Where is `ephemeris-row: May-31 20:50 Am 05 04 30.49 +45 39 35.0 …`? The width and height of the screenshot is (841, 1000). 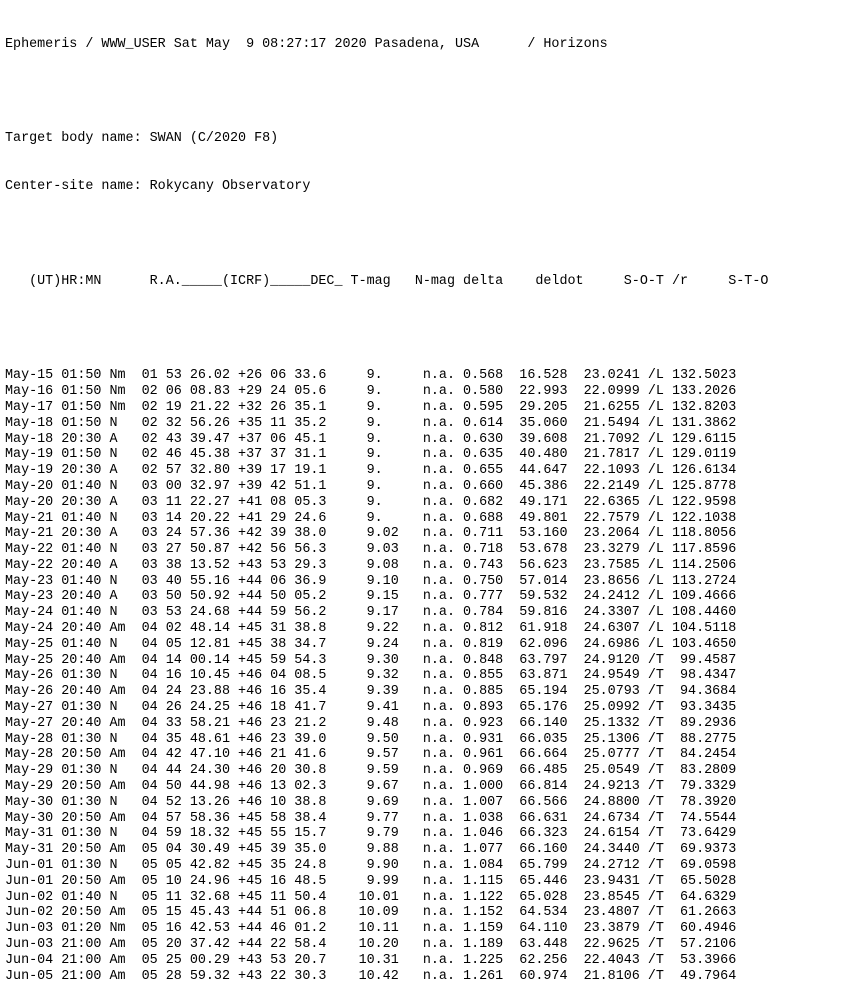 ephemeris-row: May-31 20:50 Am 05 04 30.49 +45 39 35.0 … is located at coordinates (371, 850).